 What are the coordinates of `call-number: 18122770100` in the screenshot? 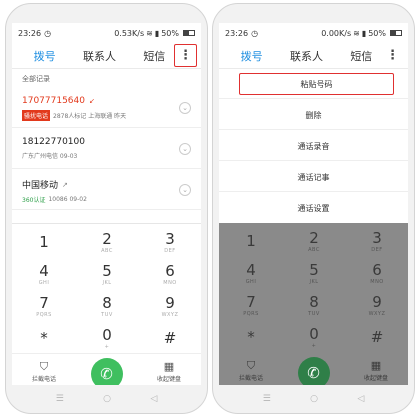 It's located at (53, 142).